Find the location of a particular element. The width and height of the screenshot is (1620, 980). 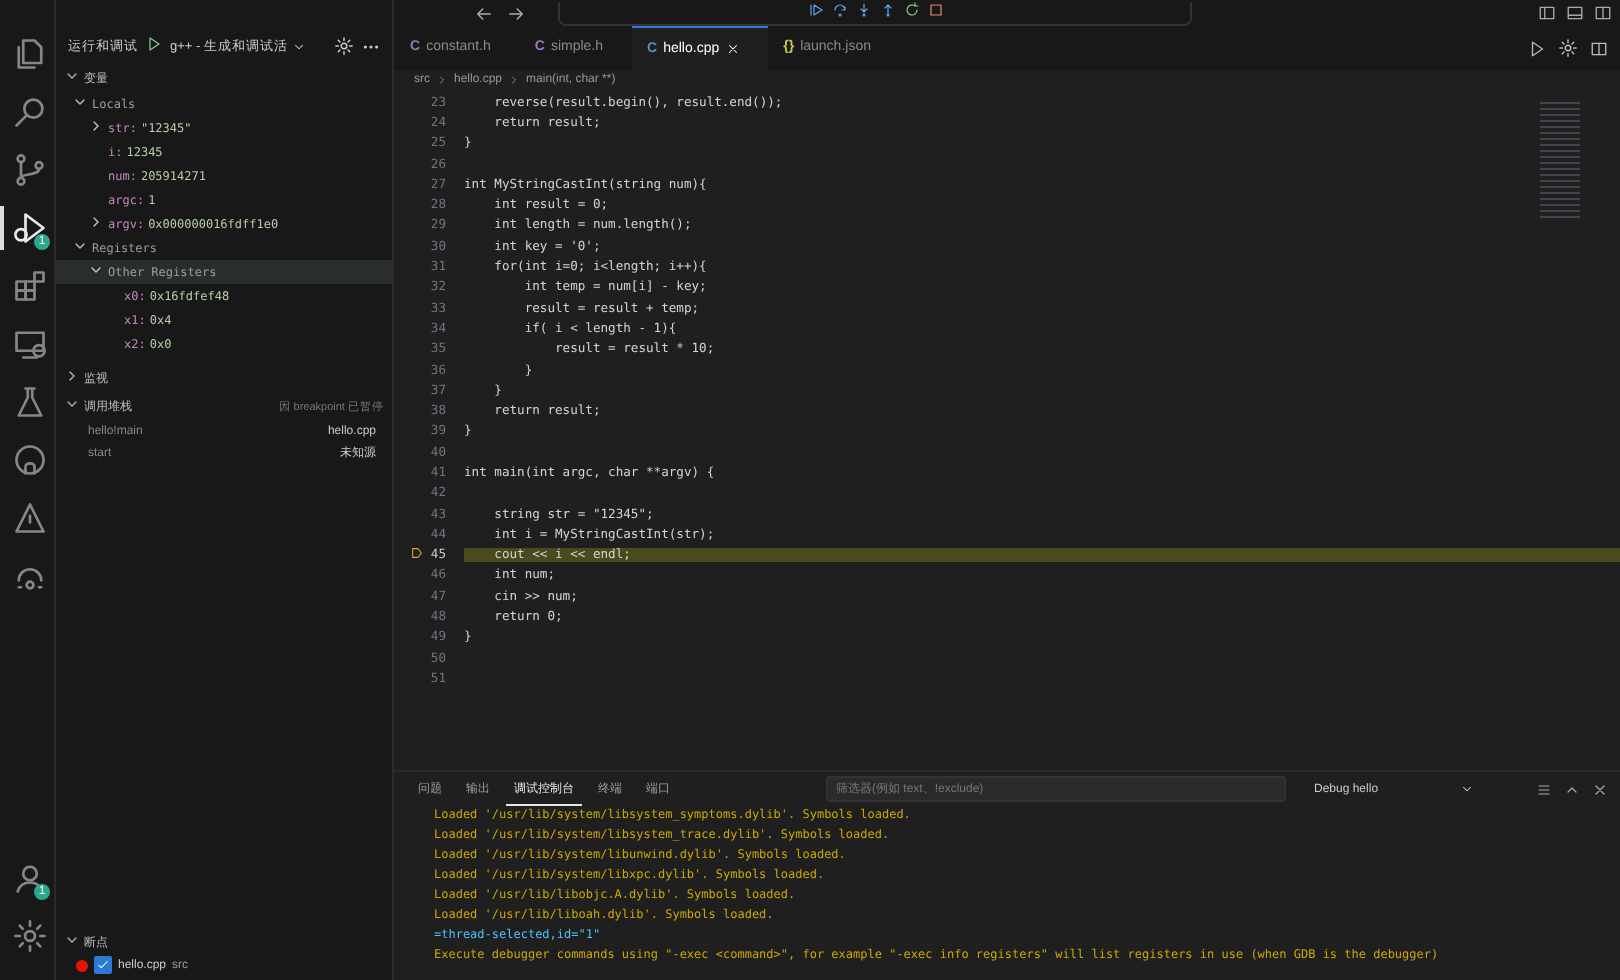

list-icon is located at coordinates (1544, 789).